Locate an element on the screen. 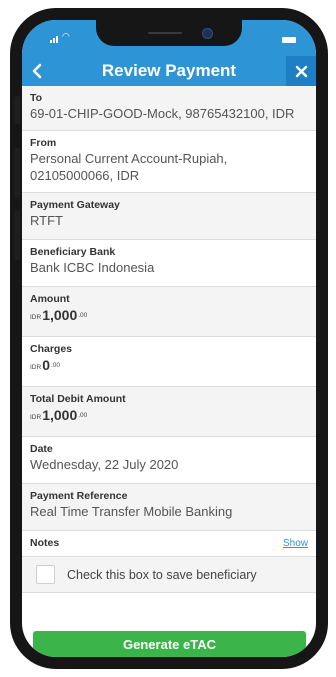  from-label: From is located at coordinates (43, 143).